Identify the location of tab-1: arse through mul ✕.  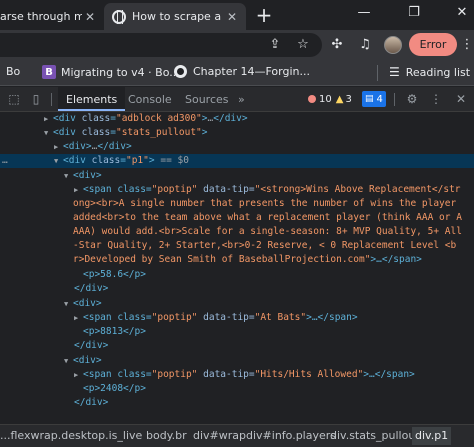
(52, 16).